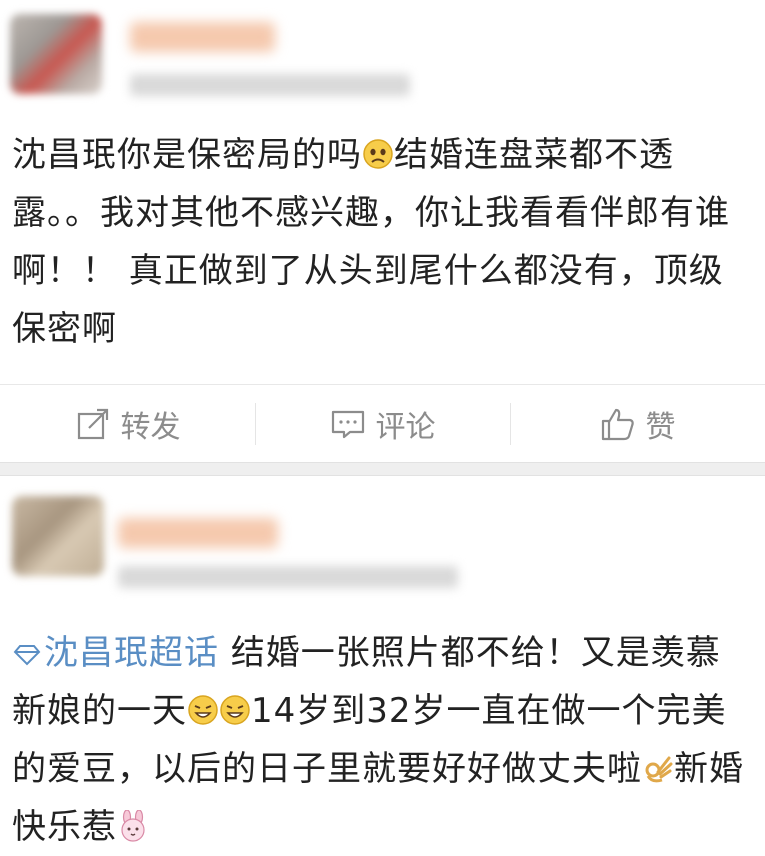 Image resolution: width=765 pixels, height=856 pixels. What do you see at coordinates (378, 154) in the screenshot?
I see `sad-face-icon` at bounding box center [378, 154].